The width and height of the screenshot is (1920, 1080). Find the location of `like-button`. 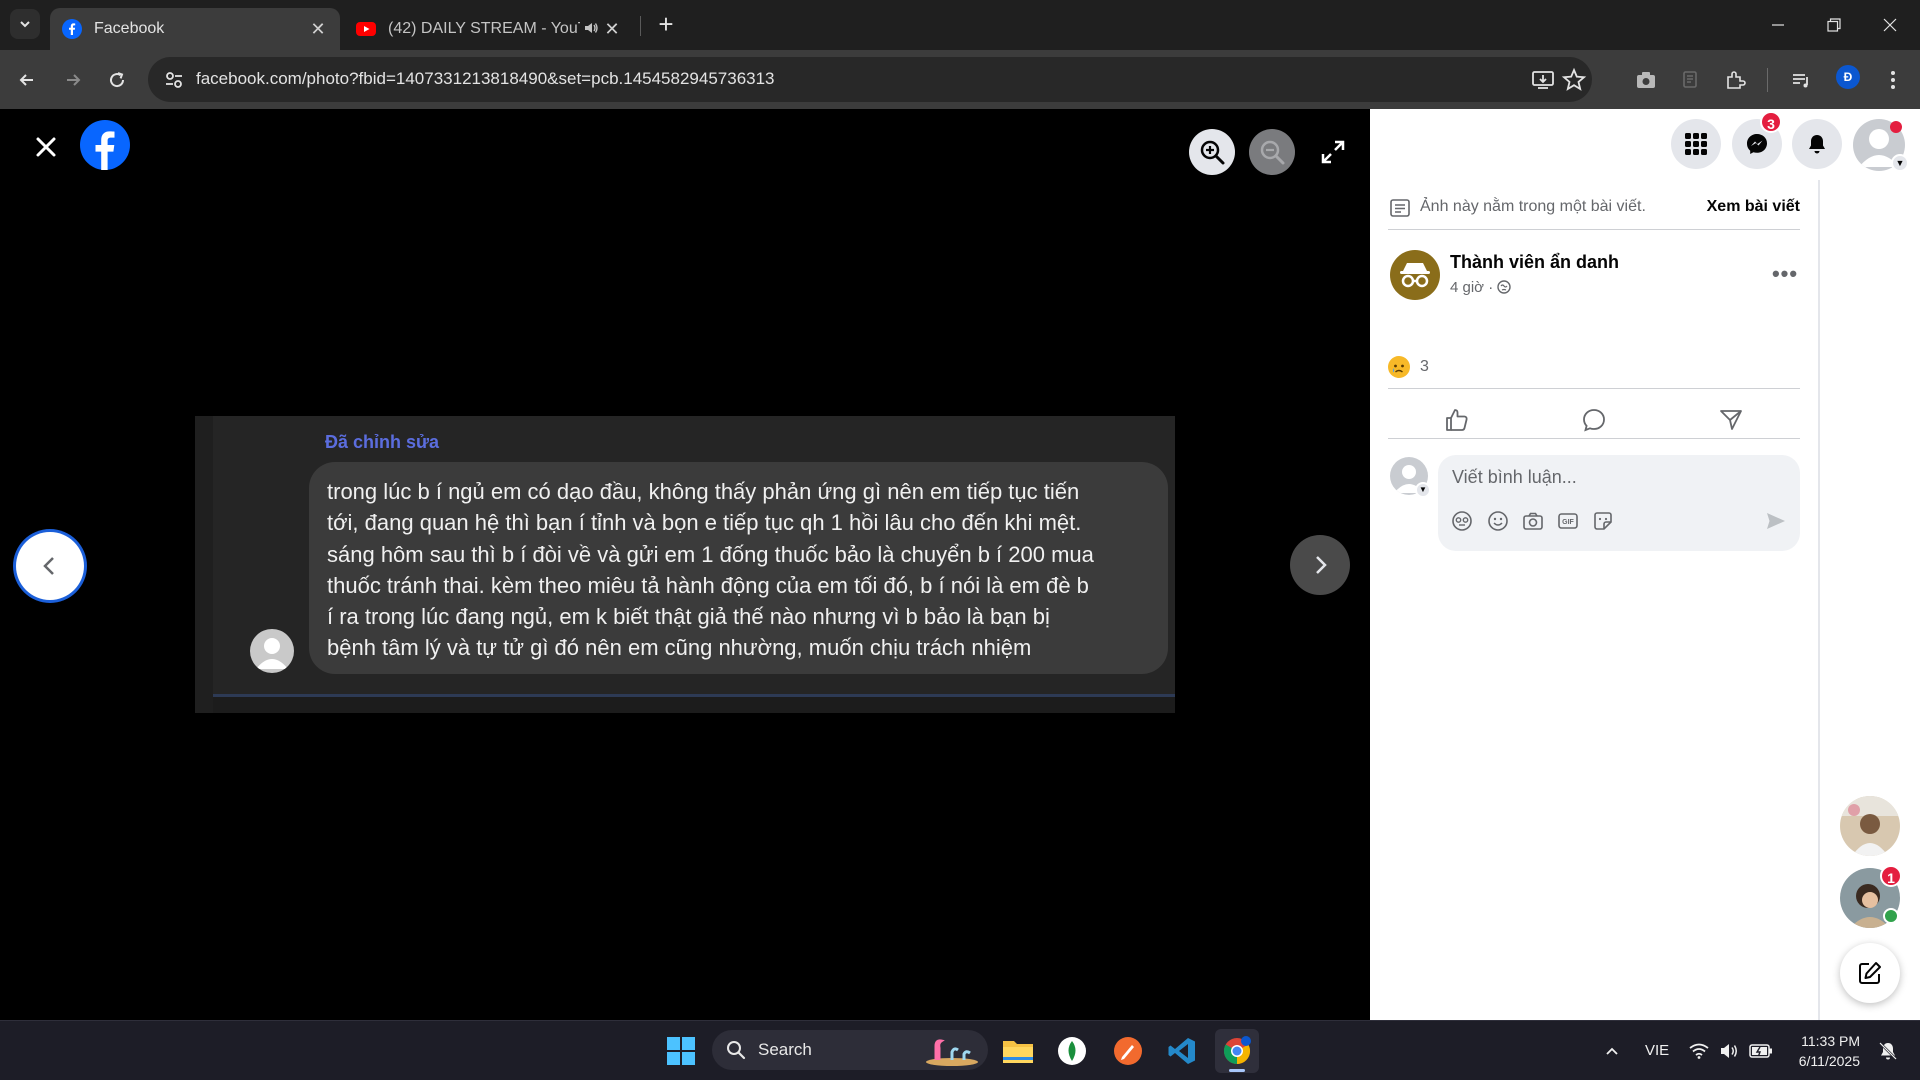

like-button is located at coordinates (1456, 420).